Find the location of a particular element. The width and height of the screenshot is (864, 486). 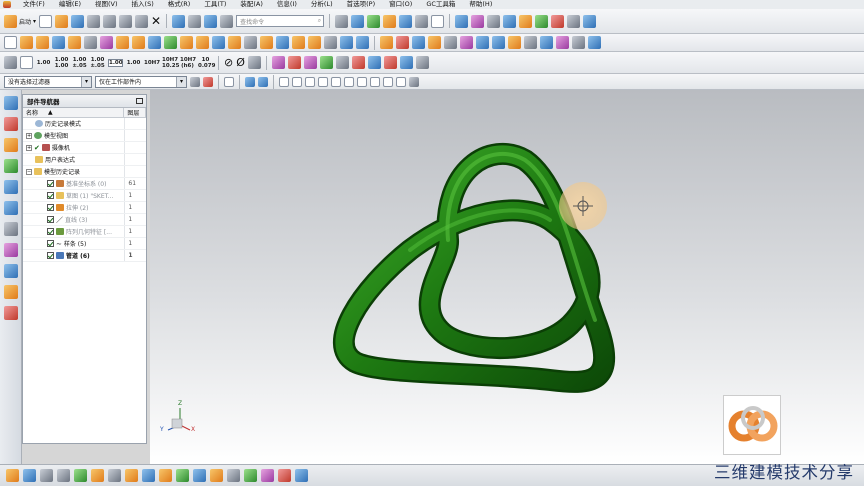

save-as-icon is located at coordinates (94, 21).